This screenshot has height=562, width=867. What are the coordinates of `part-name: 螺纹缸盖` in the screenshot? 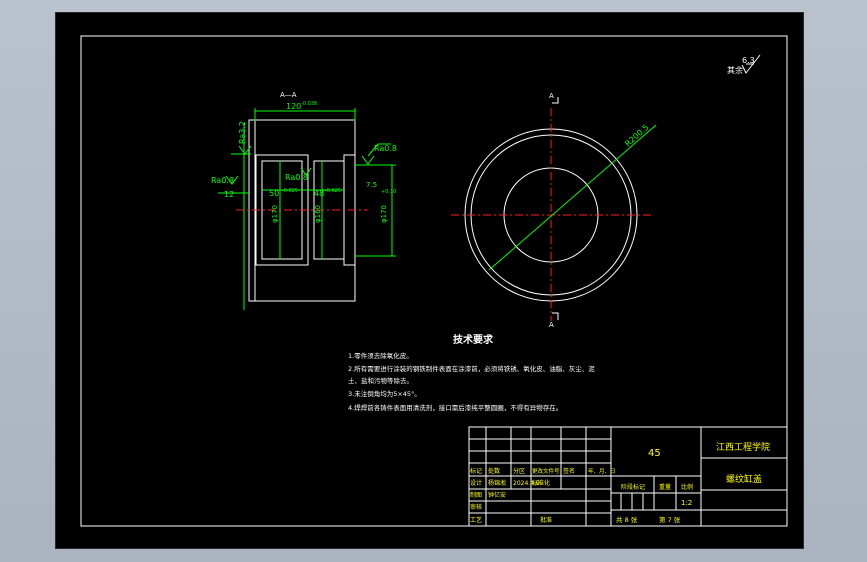 It's located at (744, 479).